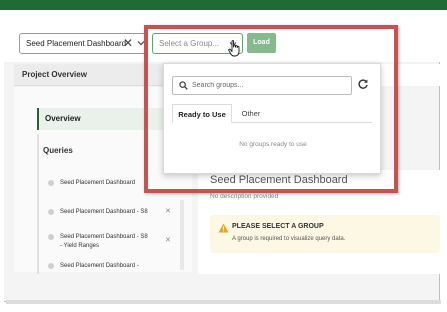 The image size is (447, 312). Describe the element at coordinates (128, 43) in the screenshot. I see `dashboard-clear-button: ✕` at that location.